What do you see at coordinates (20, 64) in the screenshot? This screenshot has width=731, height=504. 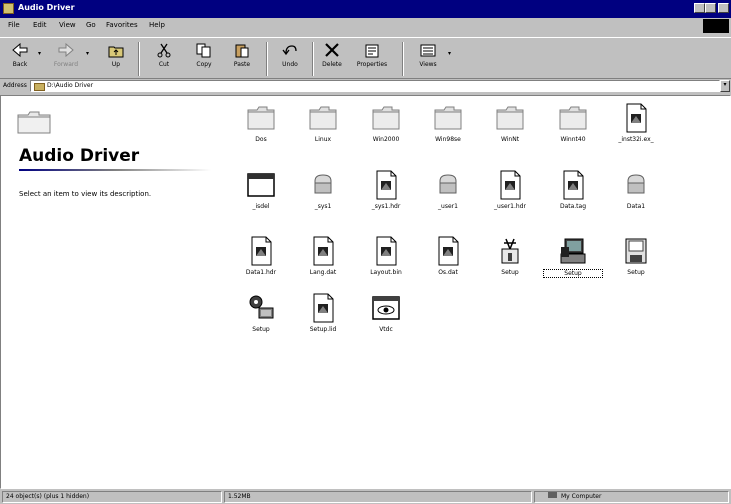 I see `back-label: Back` at bounding box center [20, 64].